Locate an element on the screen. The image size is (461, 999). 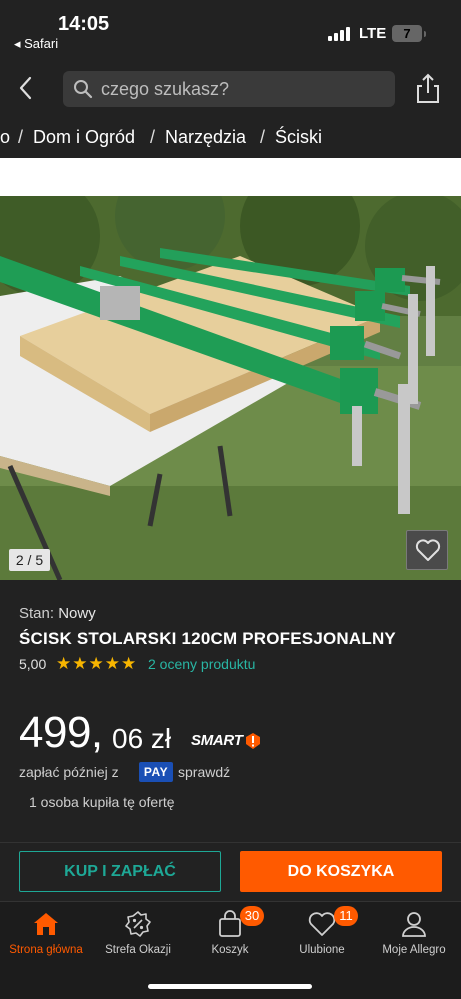
pay-badge: PAY is located at coordinates (156, 772).